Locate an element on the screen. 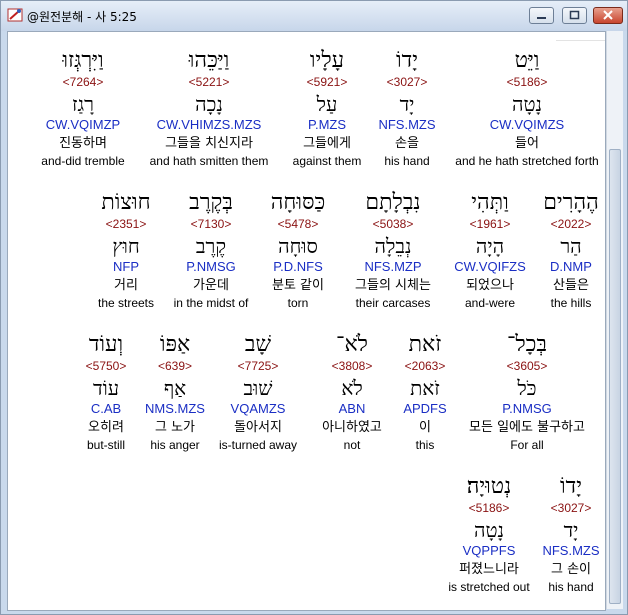 Image resolution: width=628 pixels, height=615 pixels. close-icon is located at coordinates (608, 15).